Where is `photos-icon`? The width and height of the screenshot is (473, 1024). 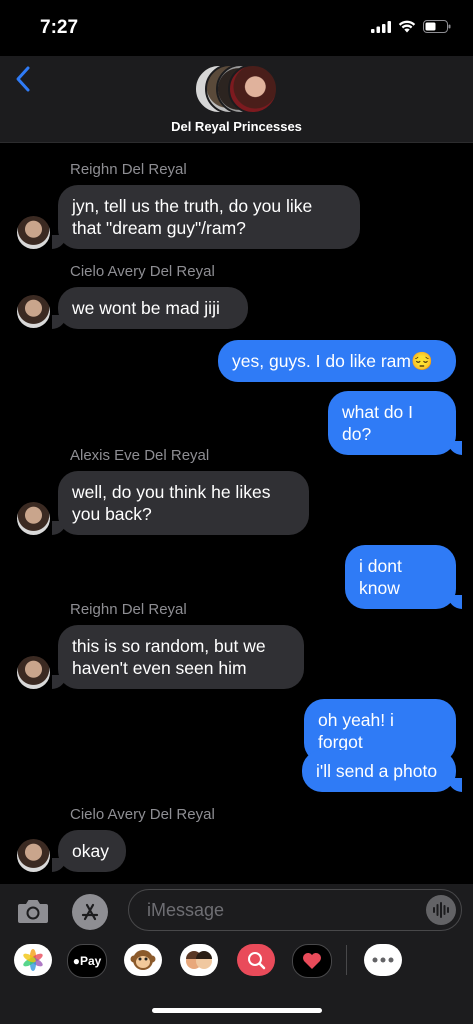
photos-icon is located at coordinates (33, 960).